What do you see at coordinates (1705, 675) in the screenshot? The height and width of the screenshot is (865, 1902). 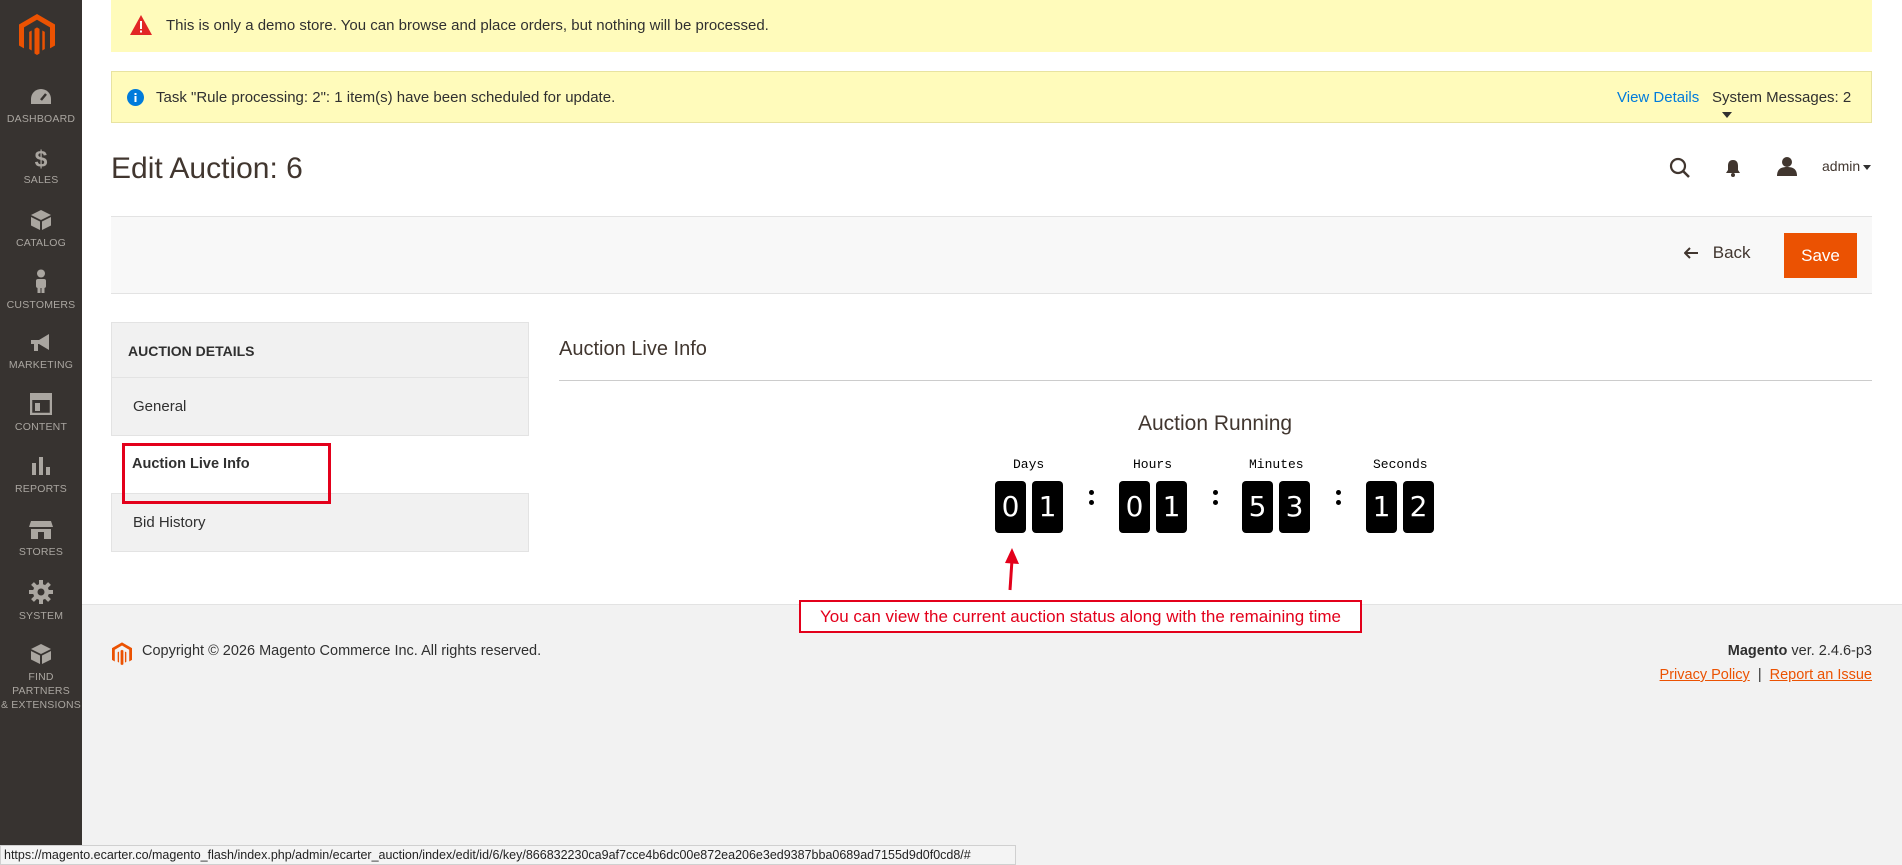 I see `privacy-policy-link: Privacy Policy` at bounding box center [1705, 675].